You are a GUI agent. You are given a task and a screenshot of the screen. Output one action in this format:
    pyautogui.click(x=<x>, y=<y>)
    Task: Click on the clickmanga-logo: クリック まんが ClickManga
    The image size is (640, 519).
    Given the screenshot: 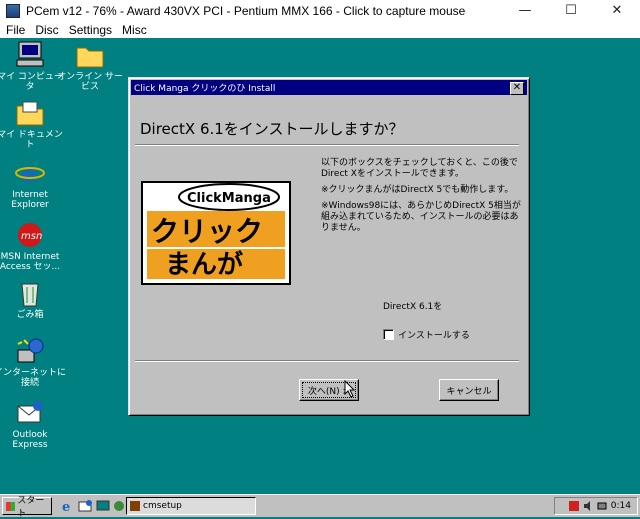 What is the action you would take?
    pyautogui.click(x=216, y=233)
    